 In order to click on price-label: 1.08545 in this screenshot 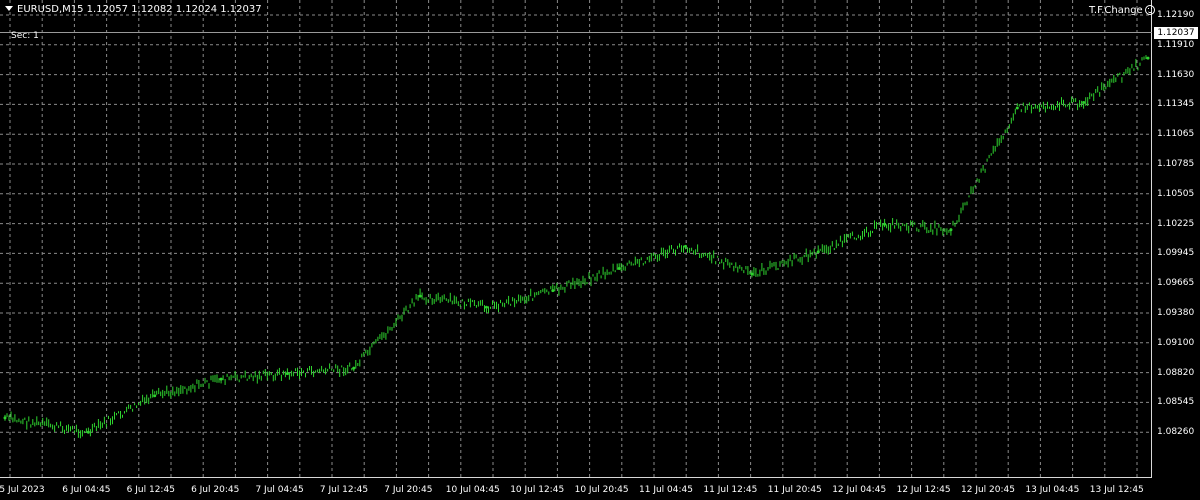, I will do `click(1176, 402)`.